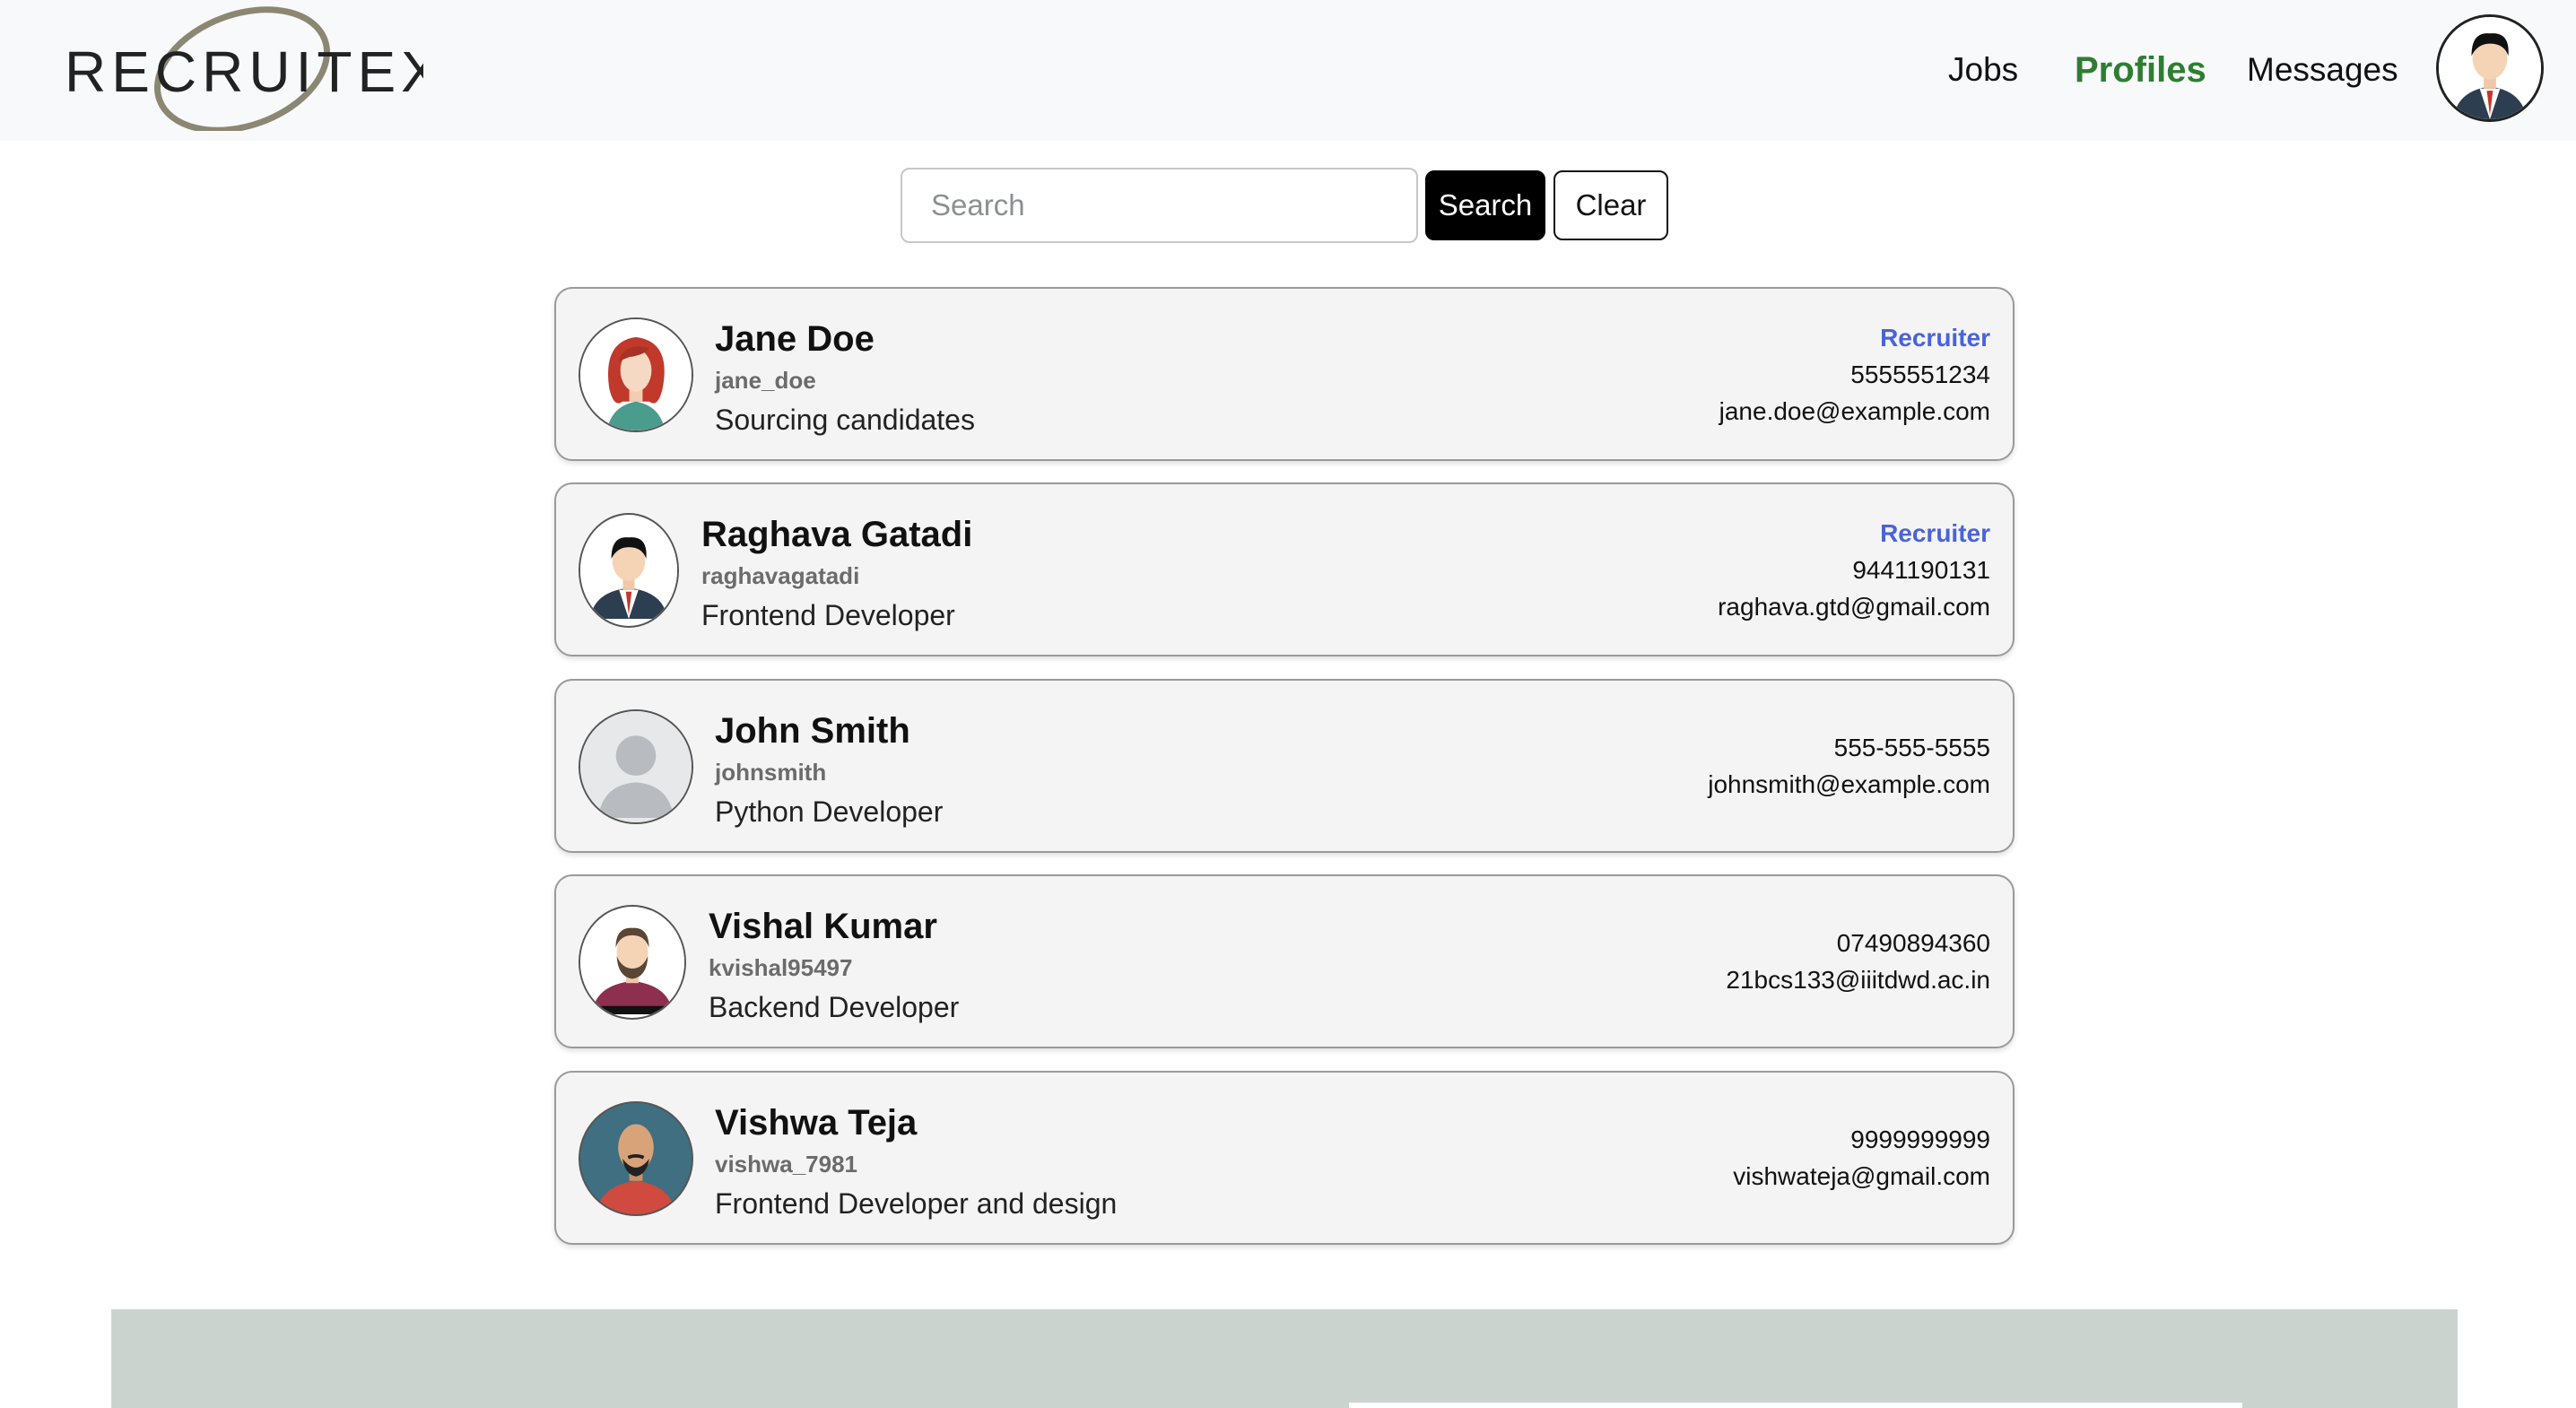  I want to click on nav-profiles-link: Profiles, so click(2140, 70).